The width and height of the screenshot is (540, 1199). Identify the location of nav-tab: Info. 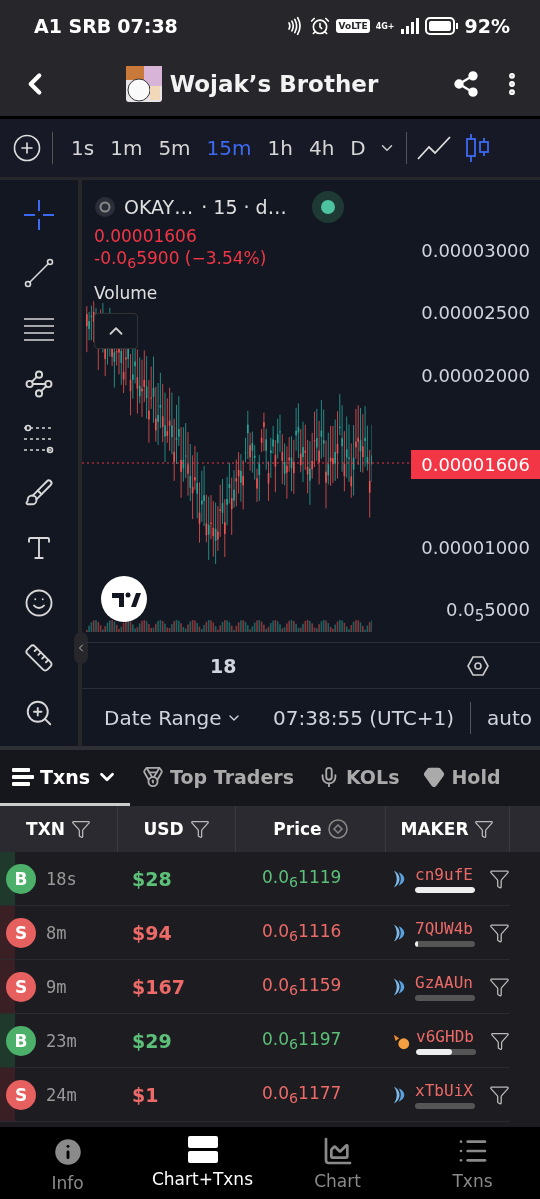
(67, 1163).